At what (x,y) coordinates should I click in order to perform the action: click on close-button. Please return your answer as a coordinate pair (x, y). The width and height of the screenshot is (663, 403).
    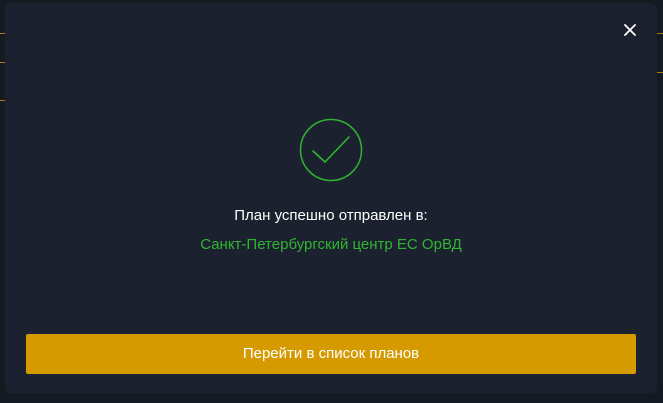
    Looking at the image, I should click on (630, 30).